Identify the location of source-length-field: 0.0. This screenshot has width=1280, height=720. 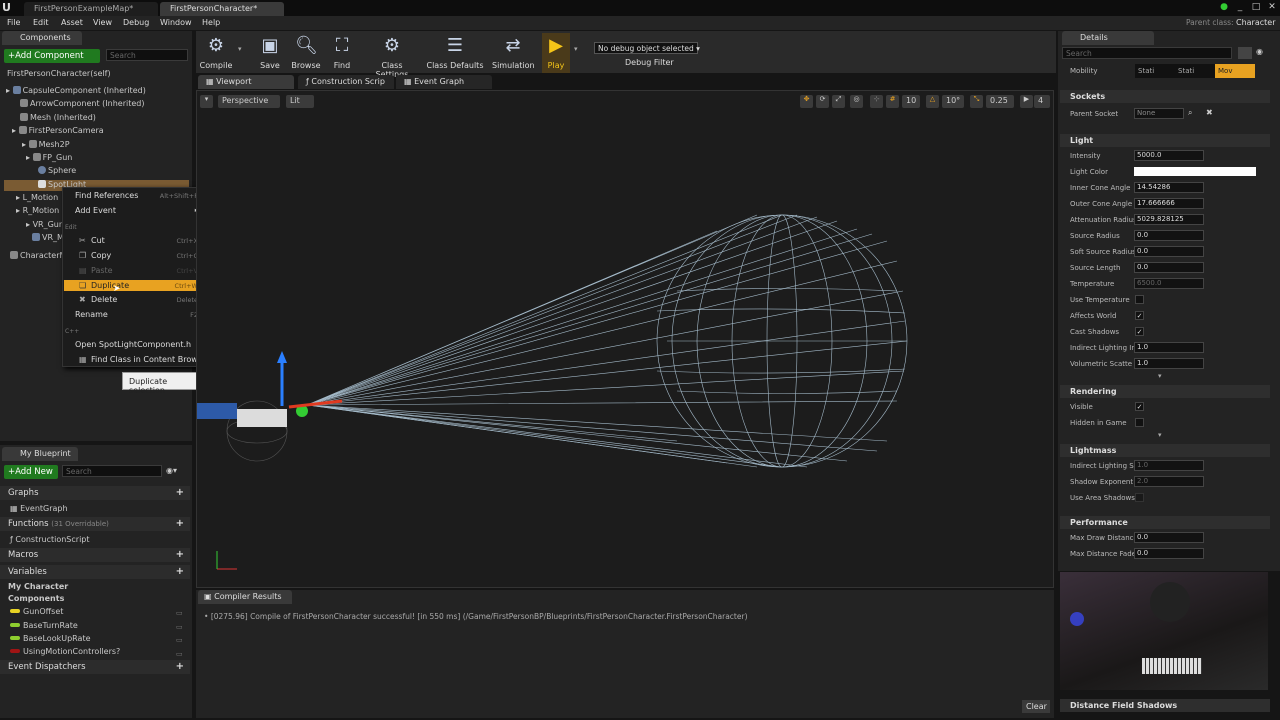
(1169, 267).